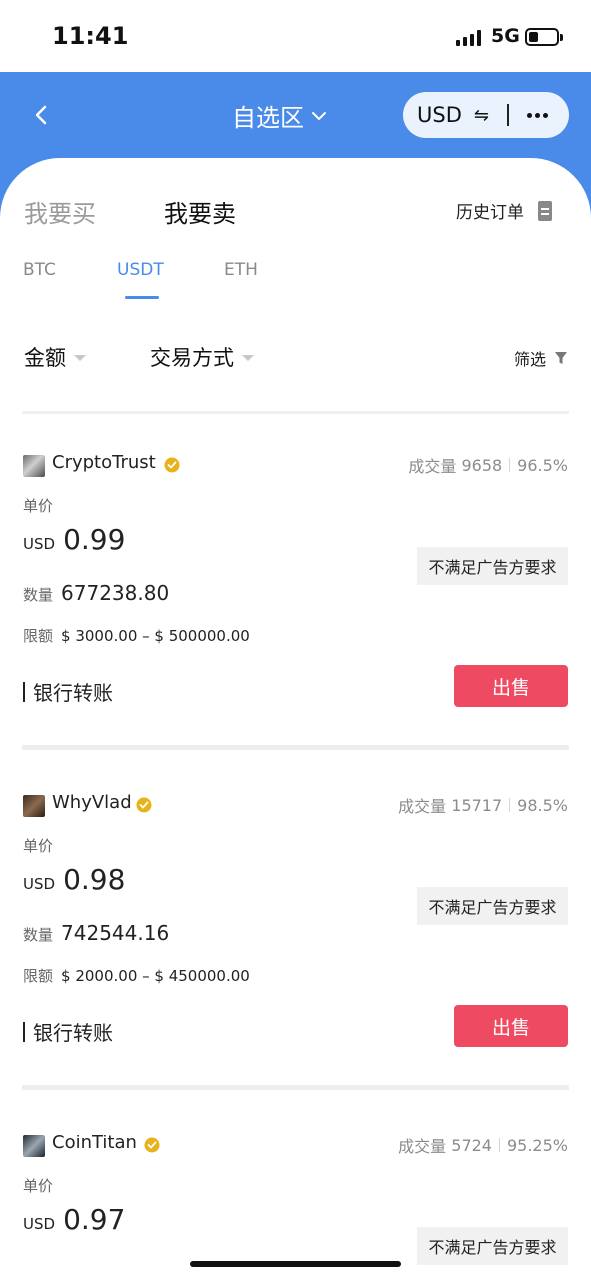 Image resolution: width=591 pixels, height=1280 pixels. What do you see at coordinates (319, 115) in the screenshot?
I see `chevron-down-icon` at bounding box center [319, 115].